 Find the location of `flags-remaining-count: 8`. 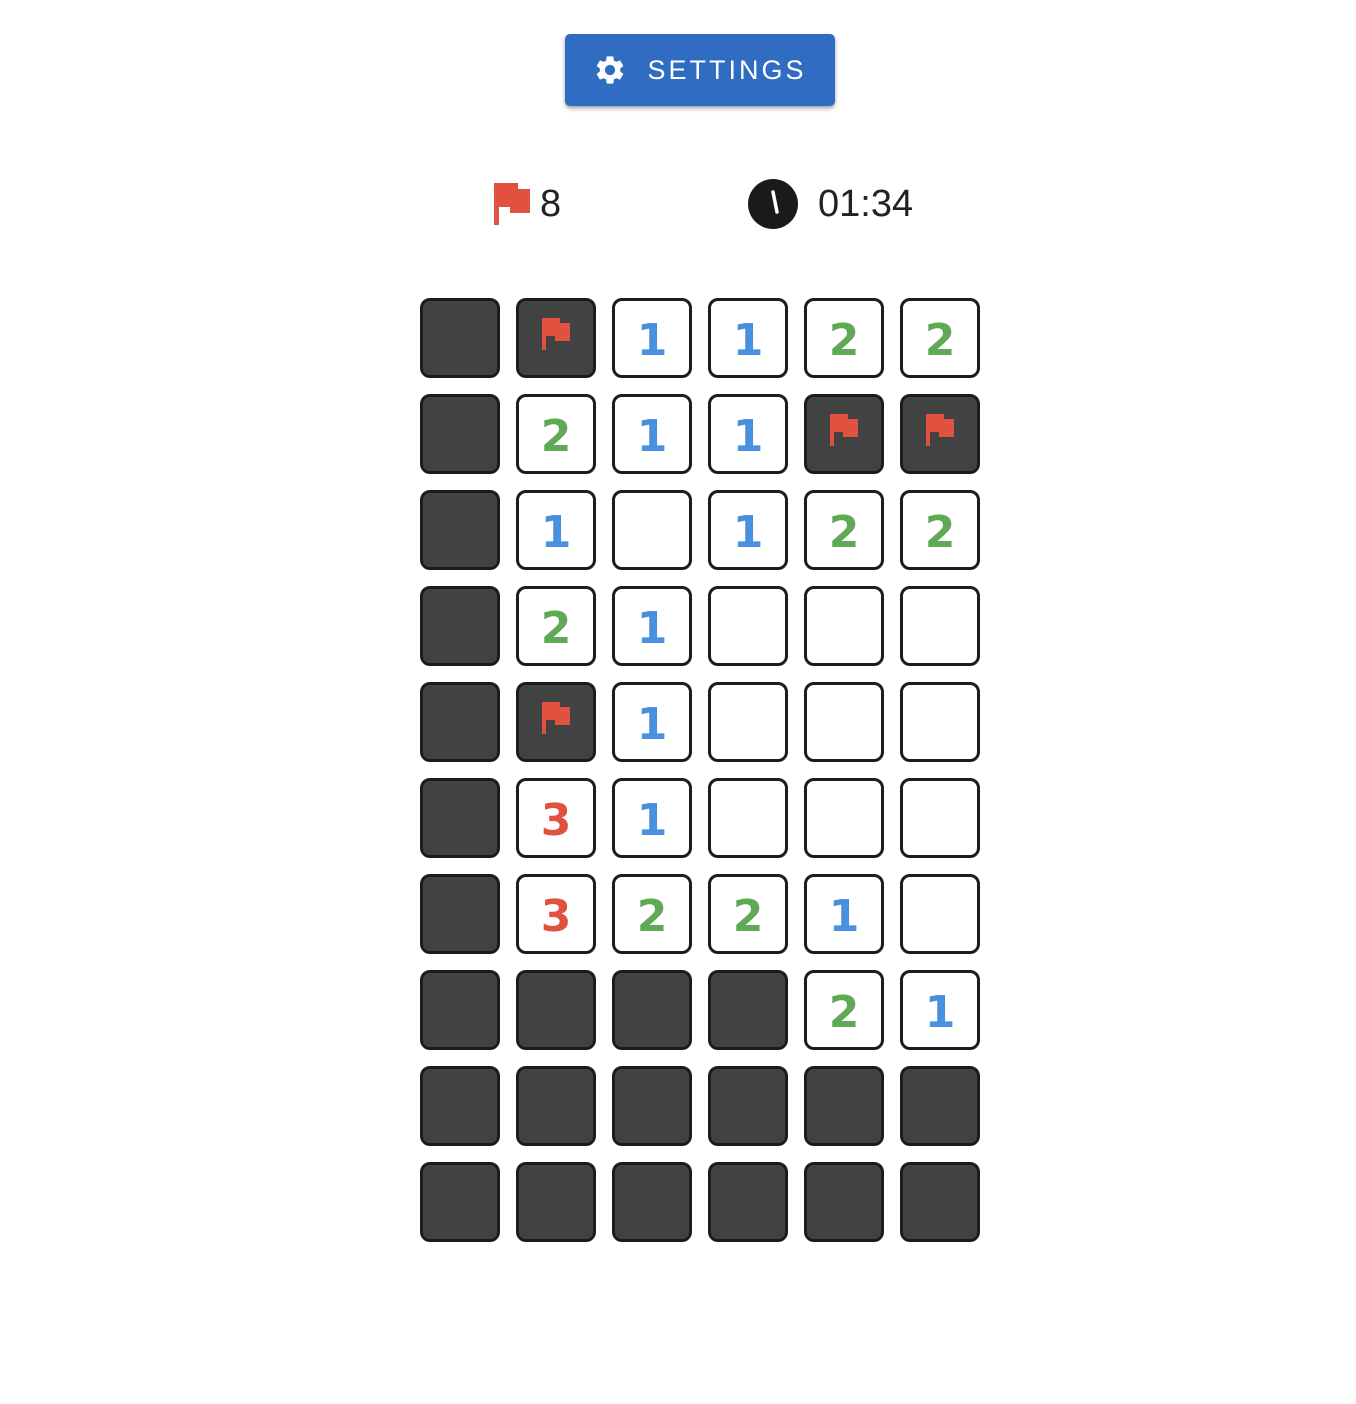

flags-remaining-count: 8 is located at coordinates (551, 204).